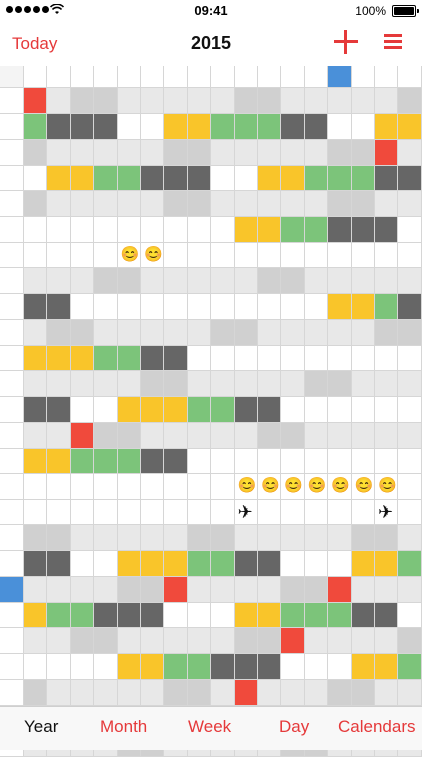 This screenshot has width=422, height=757. I want to click on add-icon, so click(346, 42).